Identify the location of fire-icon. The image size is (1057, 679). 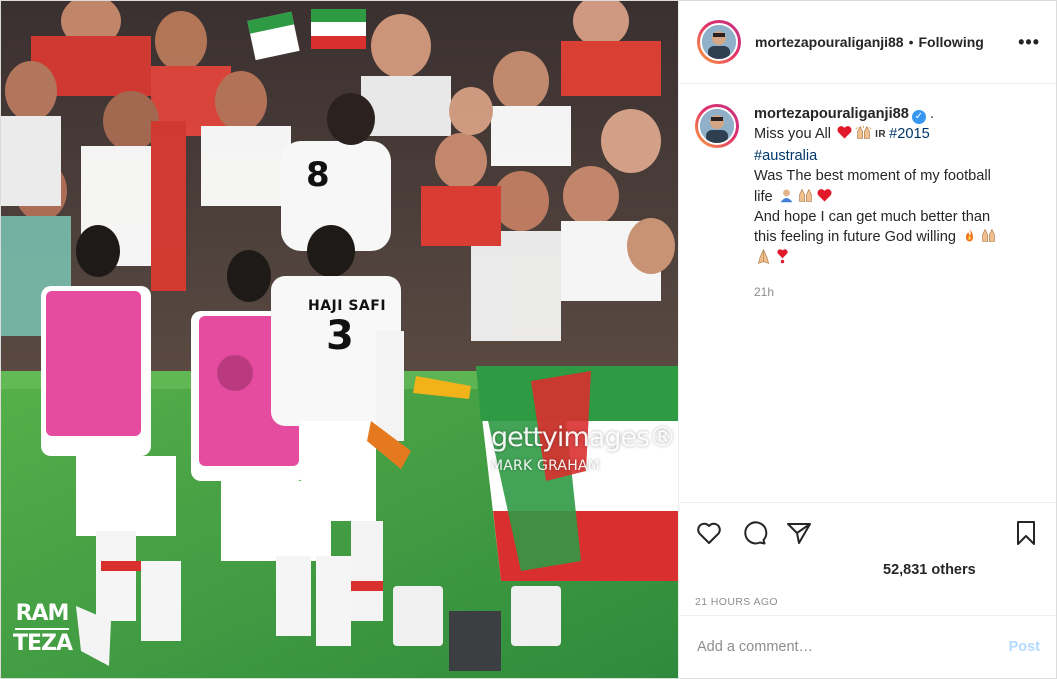
(969, 235).